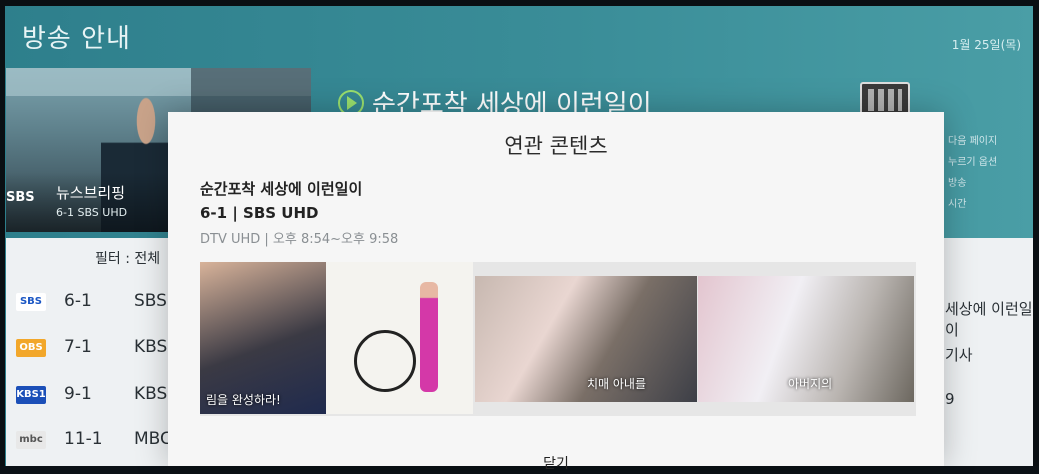 The width and height of the screenshot is (1039, 474). I want to click on illustration-stroller, so click(385, 361).